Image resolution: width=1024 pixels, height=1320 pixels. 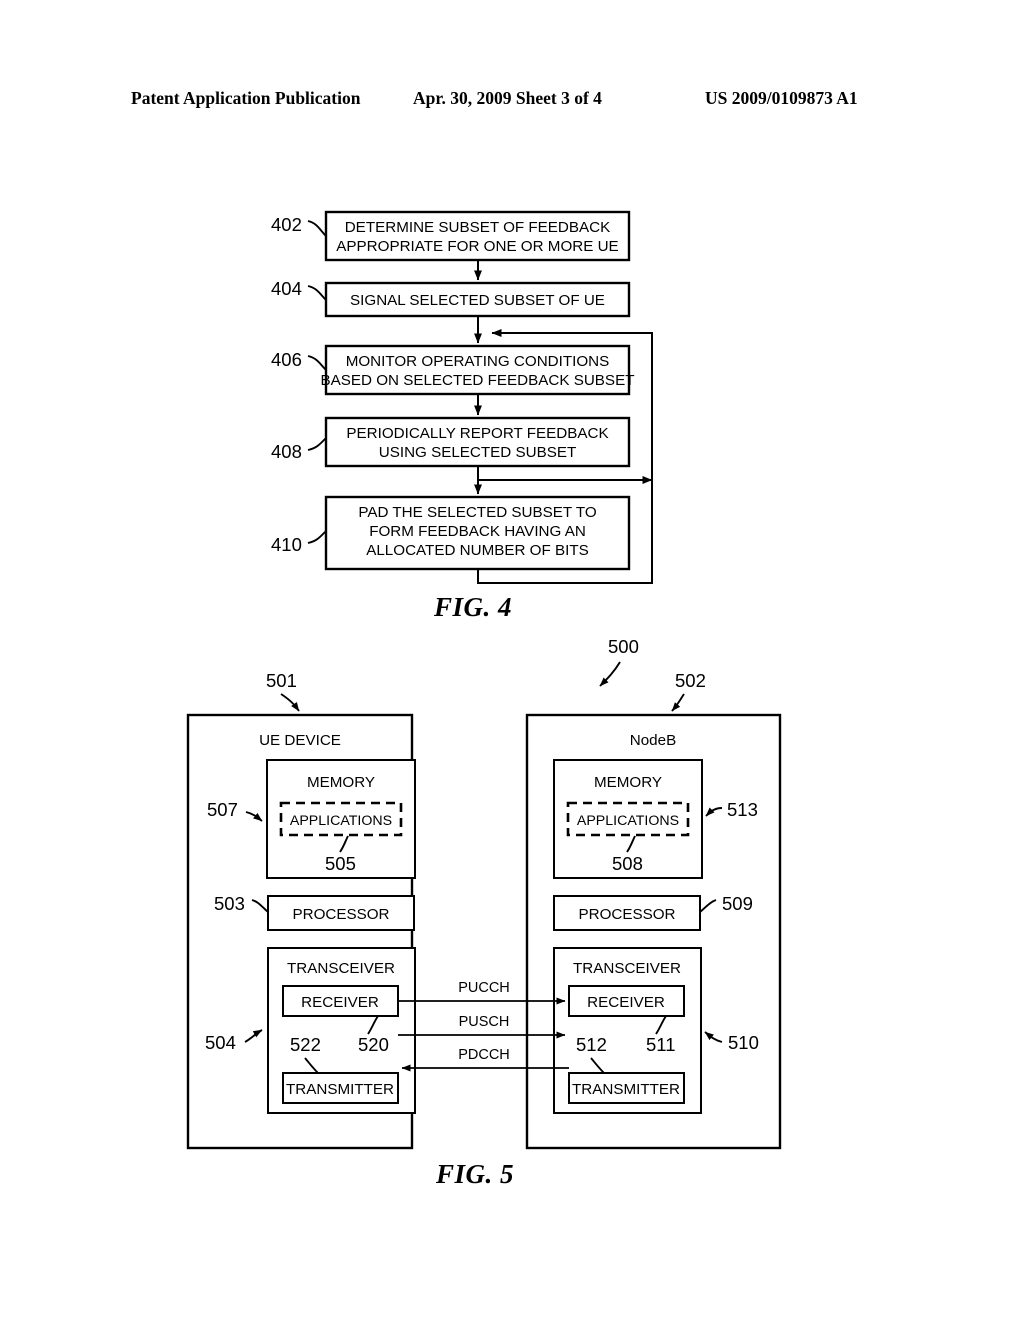 What do you see at coordinates (690, 680) in the screenshot?
I see `nodeb-ref: 502` at bounding box center [690, 680].